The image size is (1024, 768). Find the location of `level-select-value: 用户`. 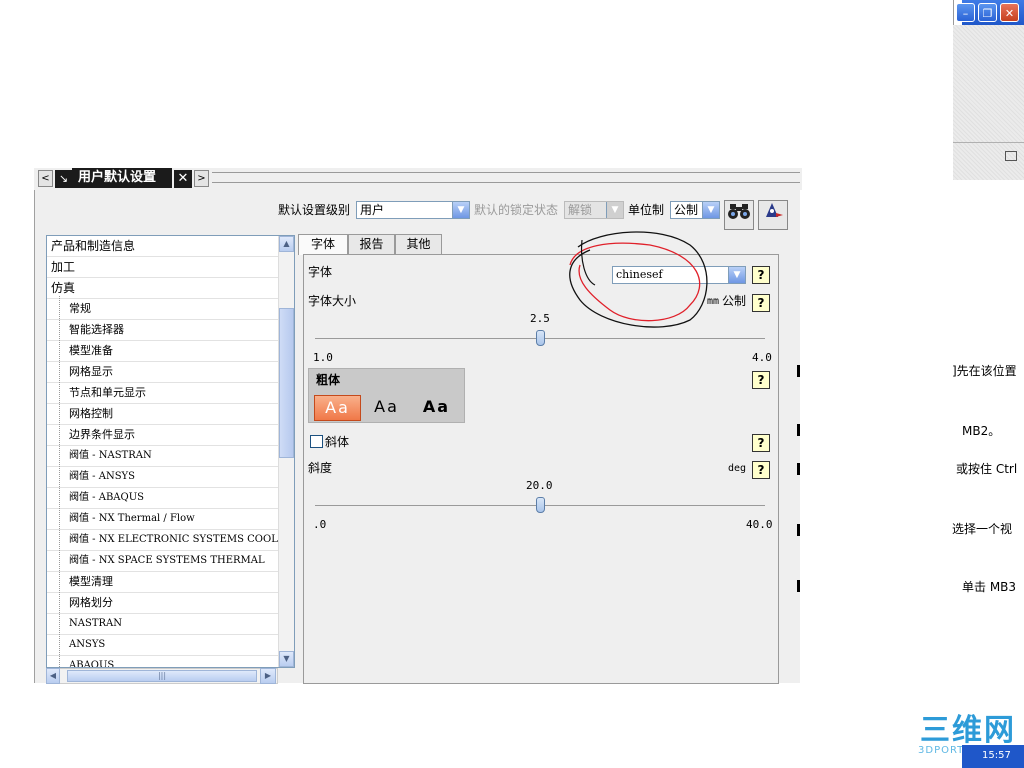

level-select-value: 用户 is located at coordinates (372, 210).